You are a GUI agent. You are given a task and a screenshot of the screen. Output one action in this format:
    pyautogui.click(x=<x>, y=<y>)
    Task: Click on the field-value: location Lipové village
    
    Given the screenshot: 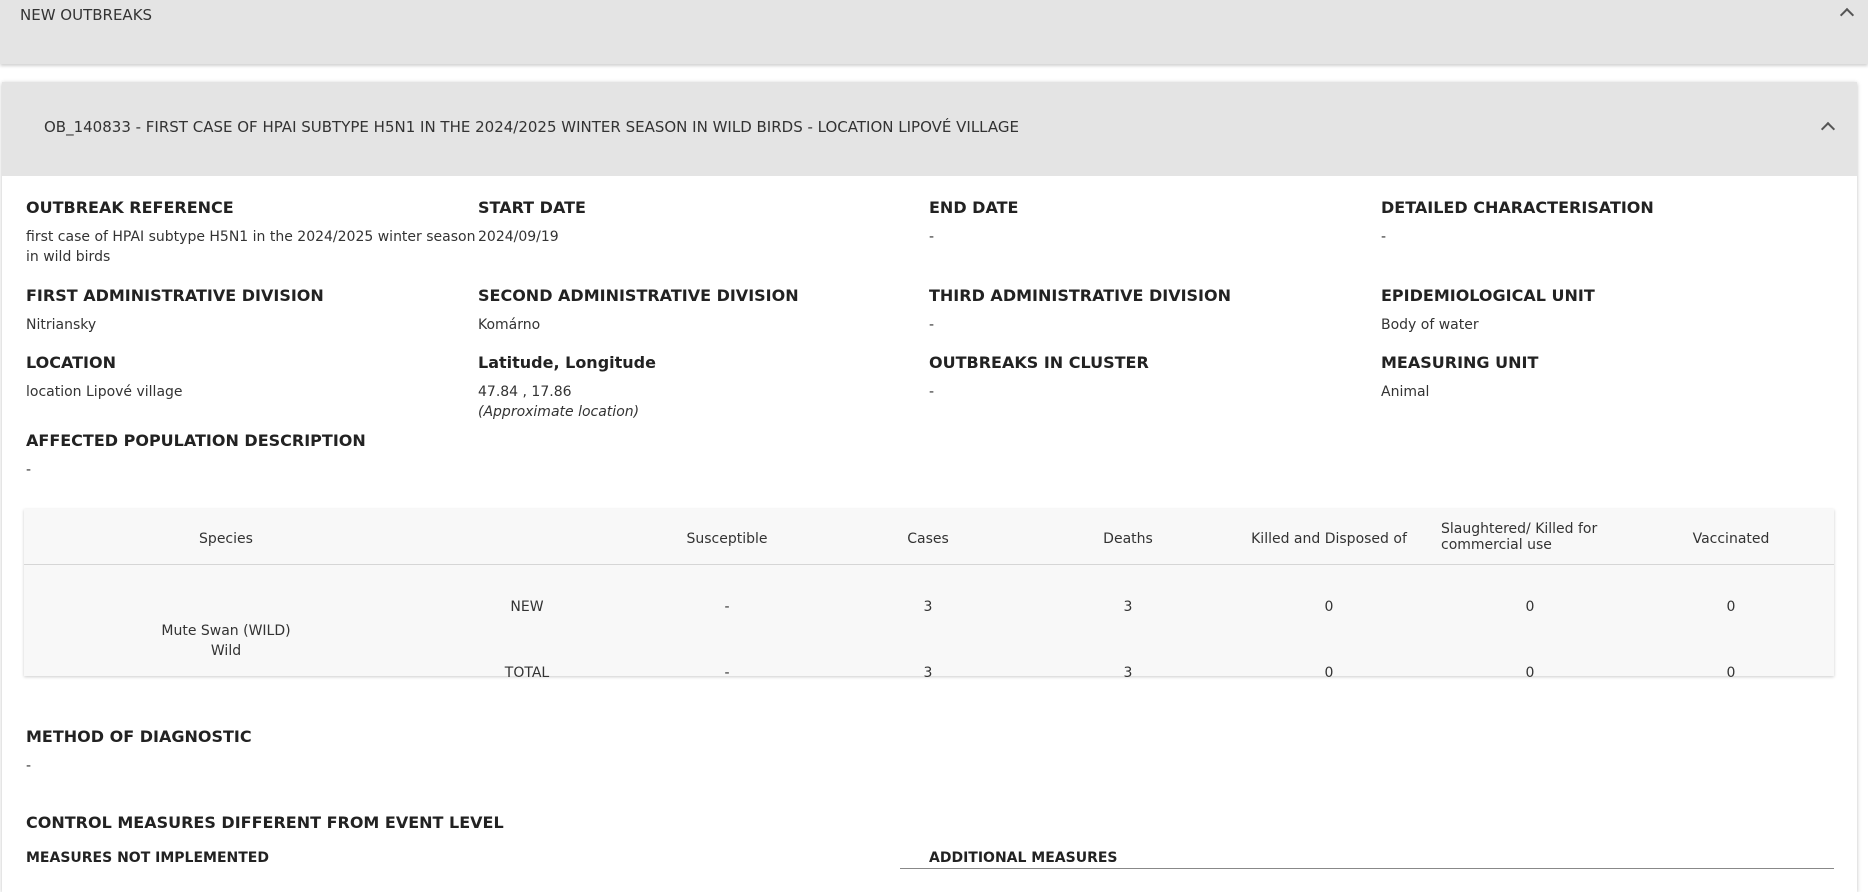 What is the action you would take?
    pyautogui.click(x=104, y=392)
    